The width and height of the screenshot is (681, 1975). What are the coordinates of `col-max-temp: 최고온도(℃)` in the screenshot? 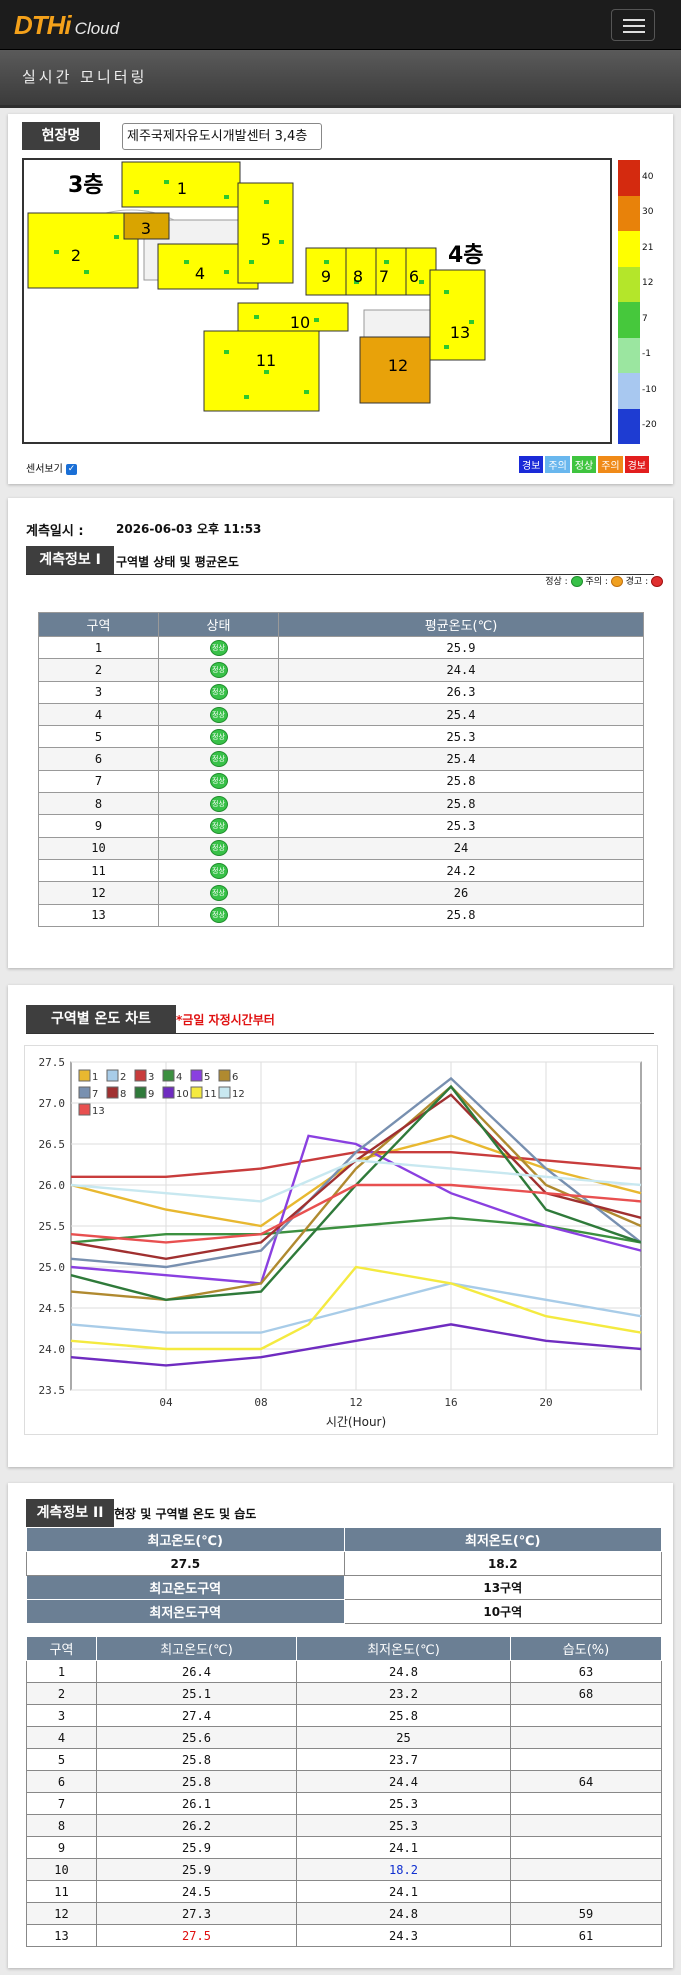 It's located at (196, 1648).